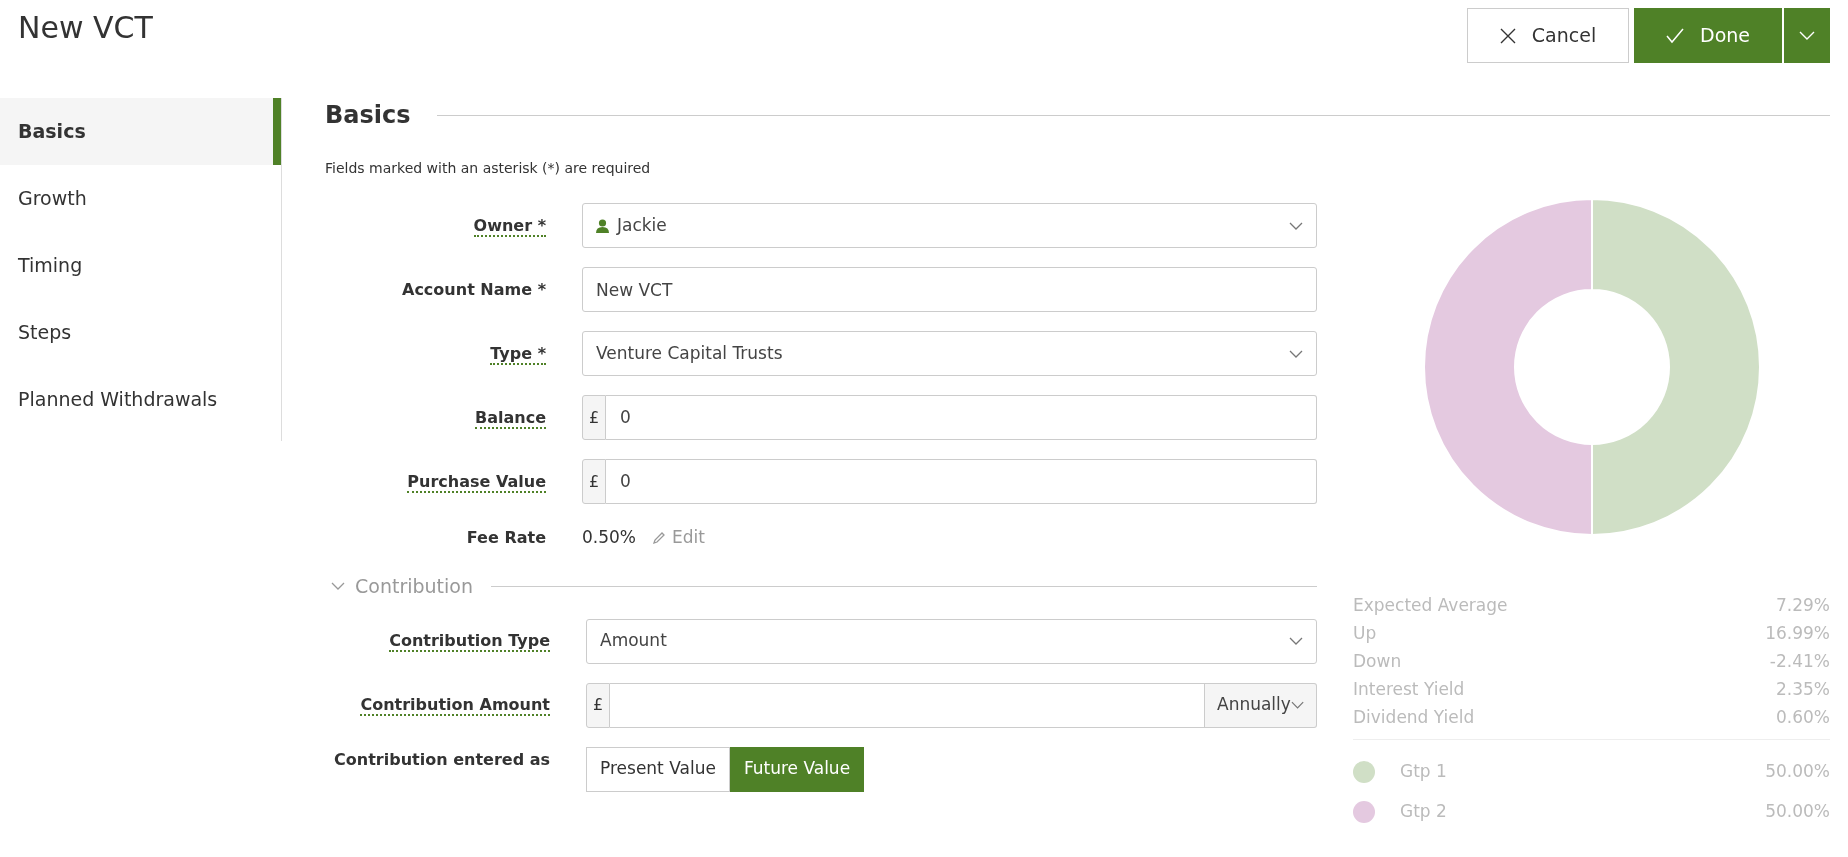  Describe the element at coordinates (506, 537) in the screenshot. I see `field-label: Fee Rate` at that location.